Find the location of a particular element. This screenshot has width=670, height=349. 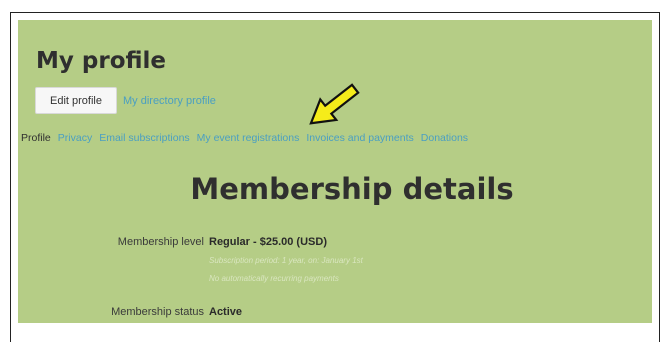

tab-my-event-registrations: My event registrations is located at coordinates (248, 138).